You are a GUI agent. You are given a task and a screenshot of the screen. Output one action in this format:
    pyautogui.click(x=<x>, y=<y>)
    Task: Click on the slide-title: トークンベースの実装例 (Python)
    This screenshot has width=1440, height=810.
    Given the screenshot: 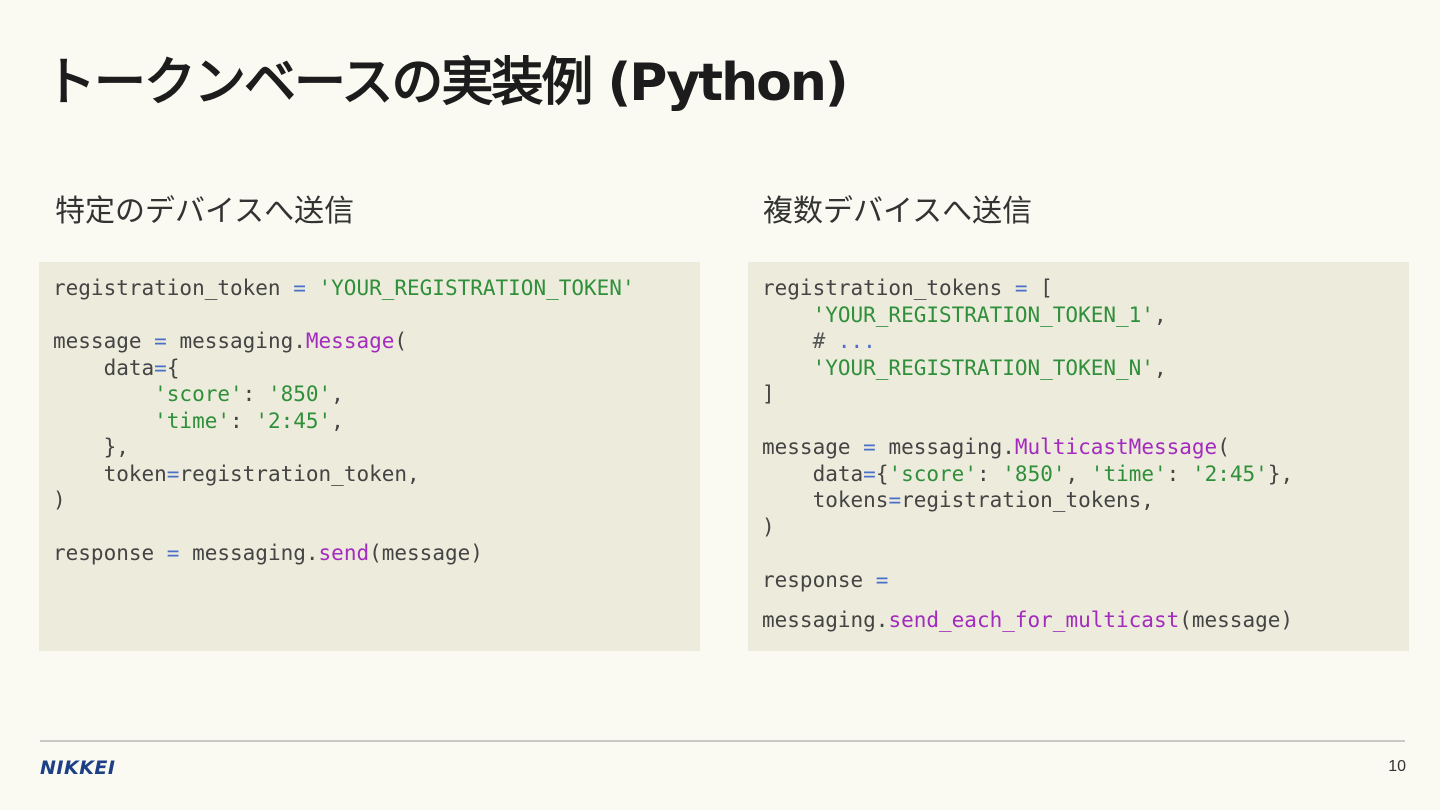 What is the action you would take?
    pyautogui.click(x=446, y=83)
    